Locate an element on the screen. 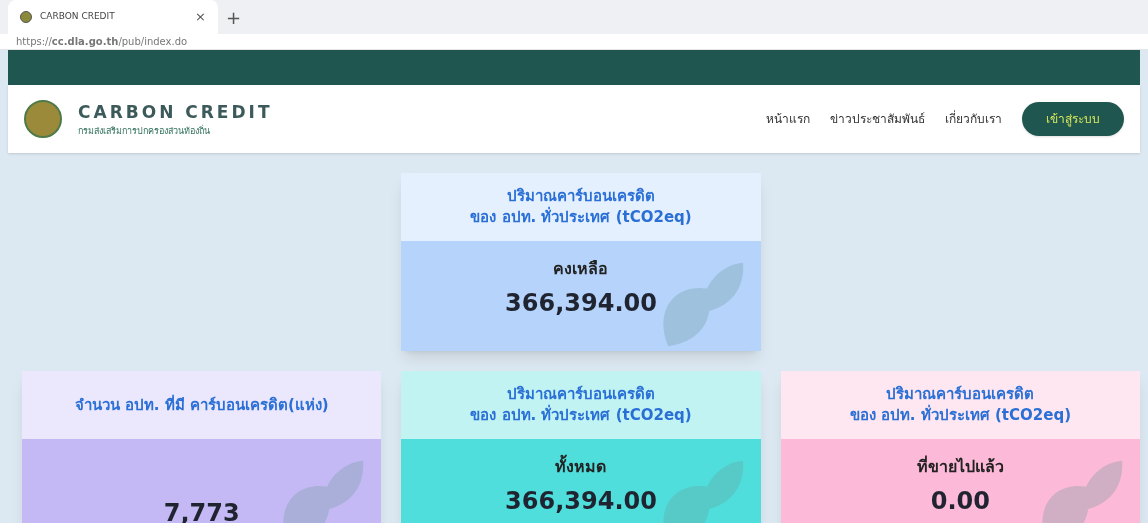  brand-title: CARBON CREDIT is located at coordinates (175, 112).